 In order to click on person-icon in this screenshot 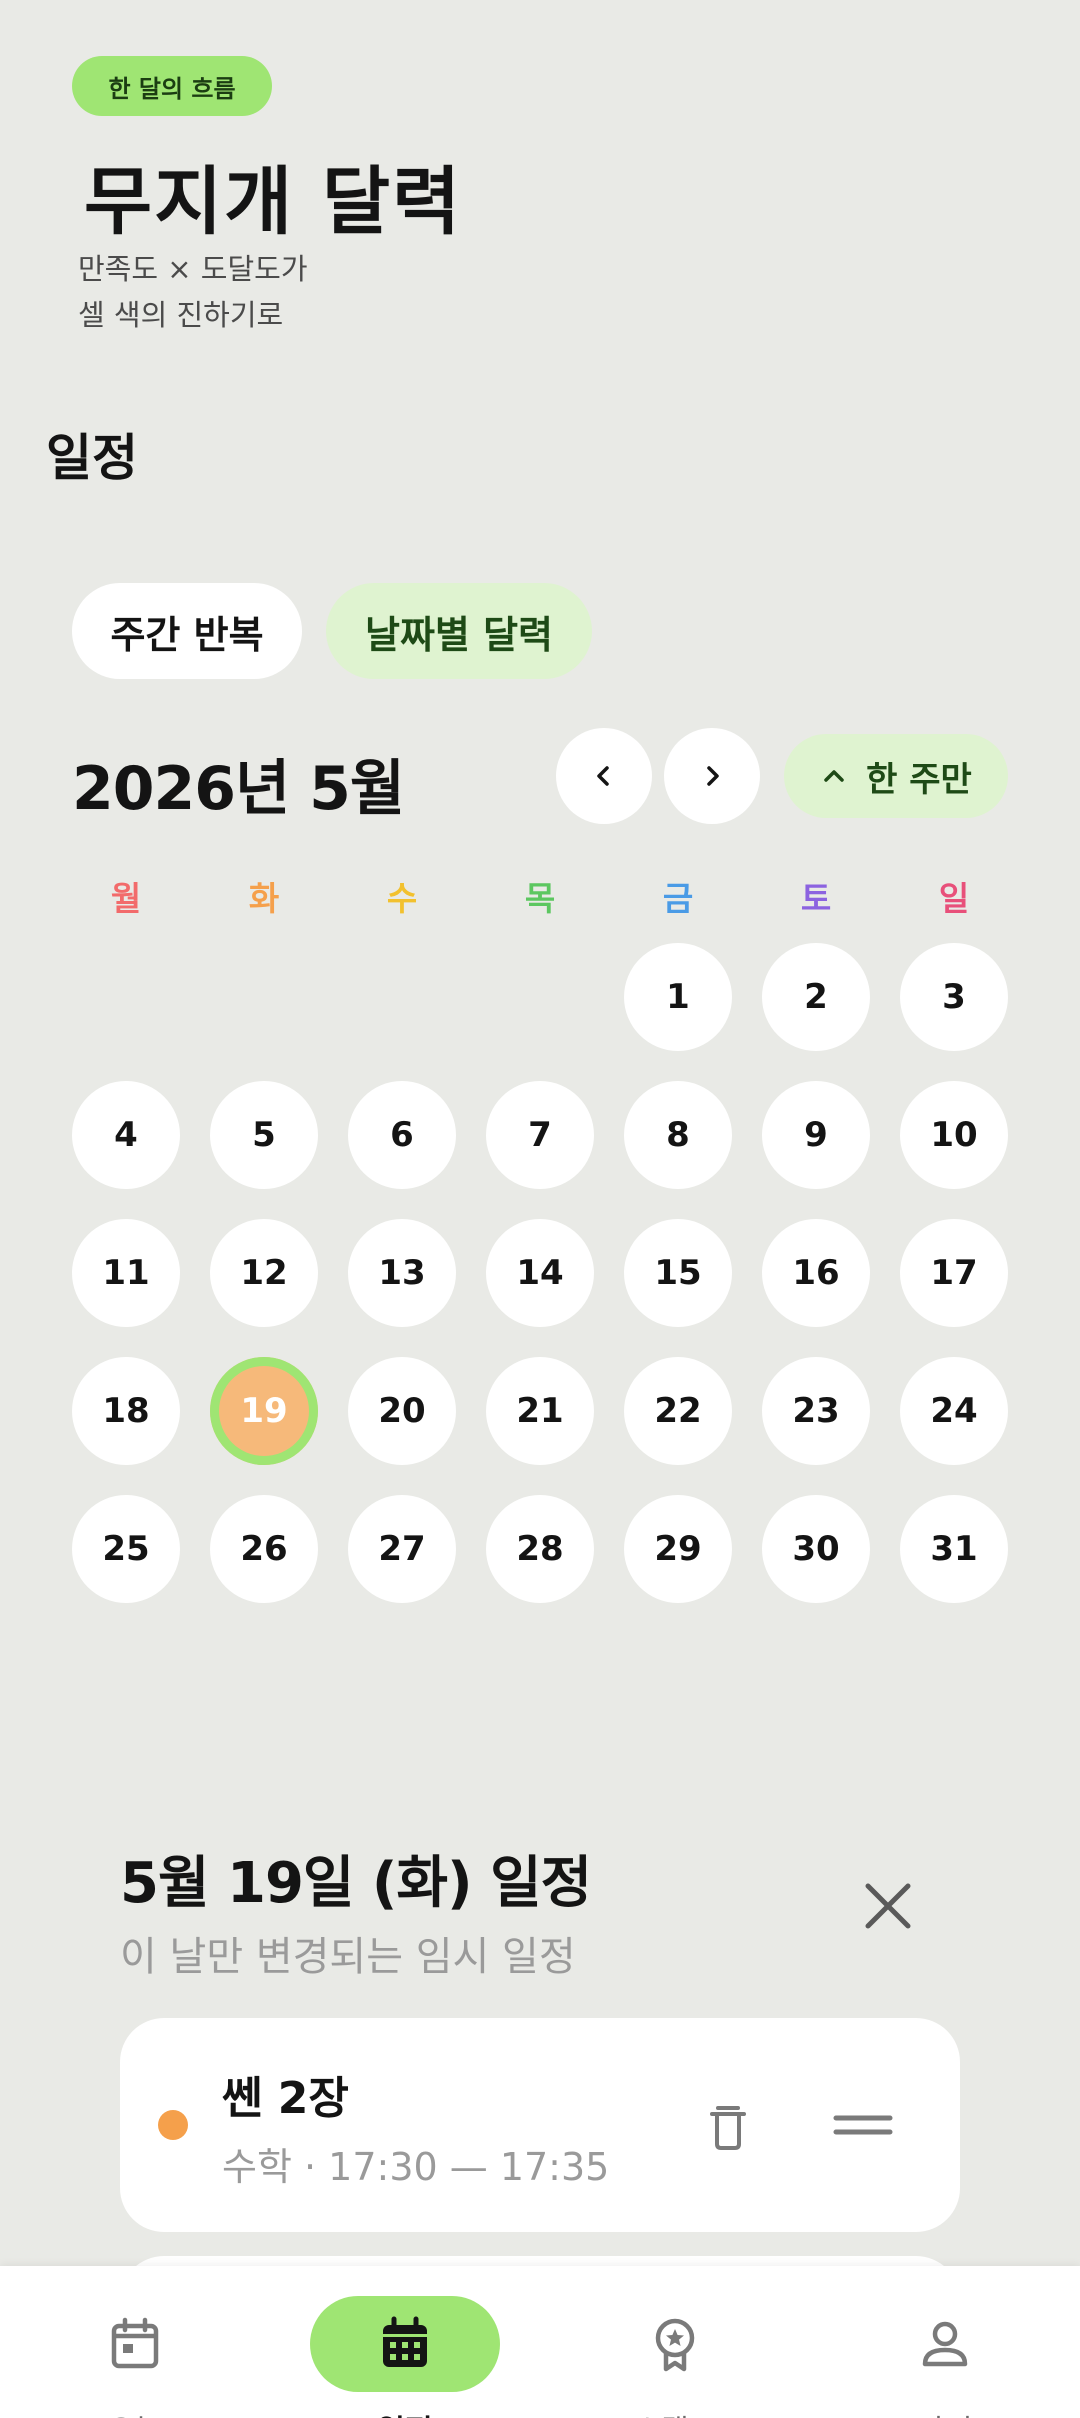, I will do `click(945, 2344)`.